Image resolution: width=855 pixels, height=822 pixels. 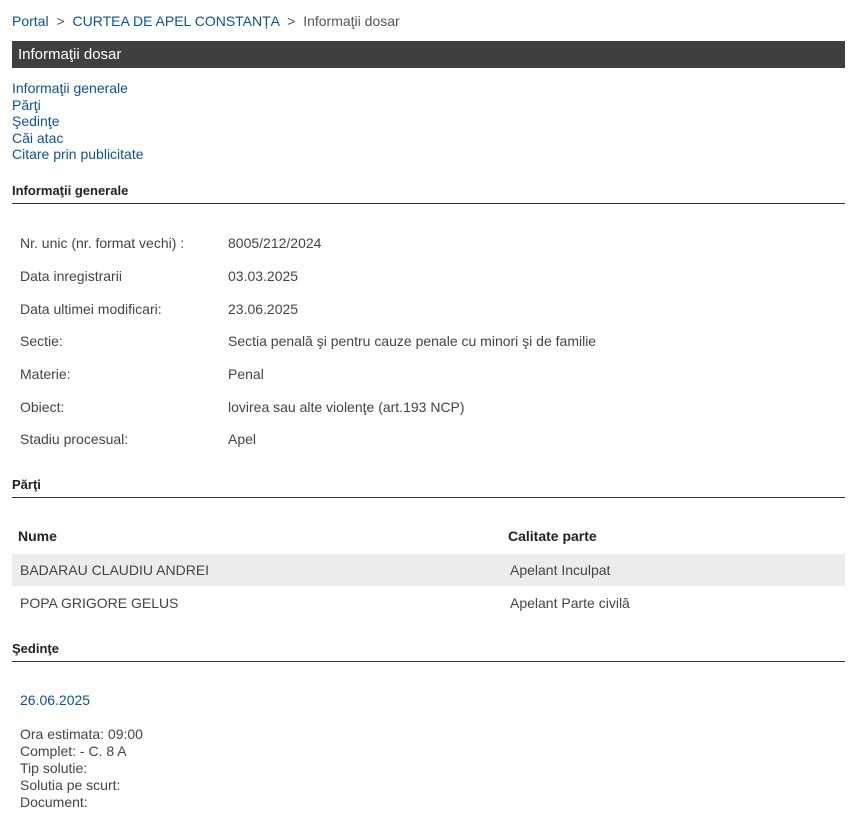 I want to click on info-value-object: lovirea sau alte violenţe (art.193 NCP), so click(x=346, y=407).